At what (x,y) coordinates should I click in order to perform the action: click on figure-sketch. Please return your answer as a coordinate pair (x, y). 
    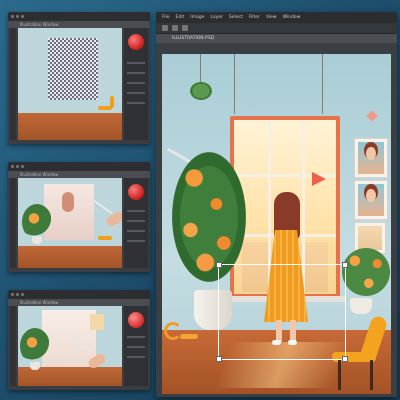
    Looking at the image, I should click on (68, 202).